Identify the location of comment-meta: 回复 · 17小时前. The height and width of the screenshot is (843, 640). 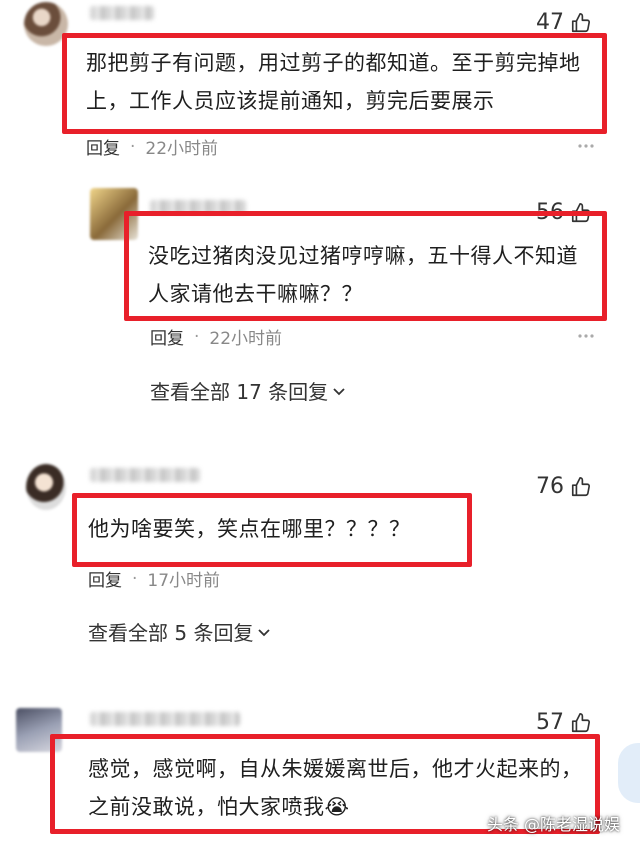
(154, 579).